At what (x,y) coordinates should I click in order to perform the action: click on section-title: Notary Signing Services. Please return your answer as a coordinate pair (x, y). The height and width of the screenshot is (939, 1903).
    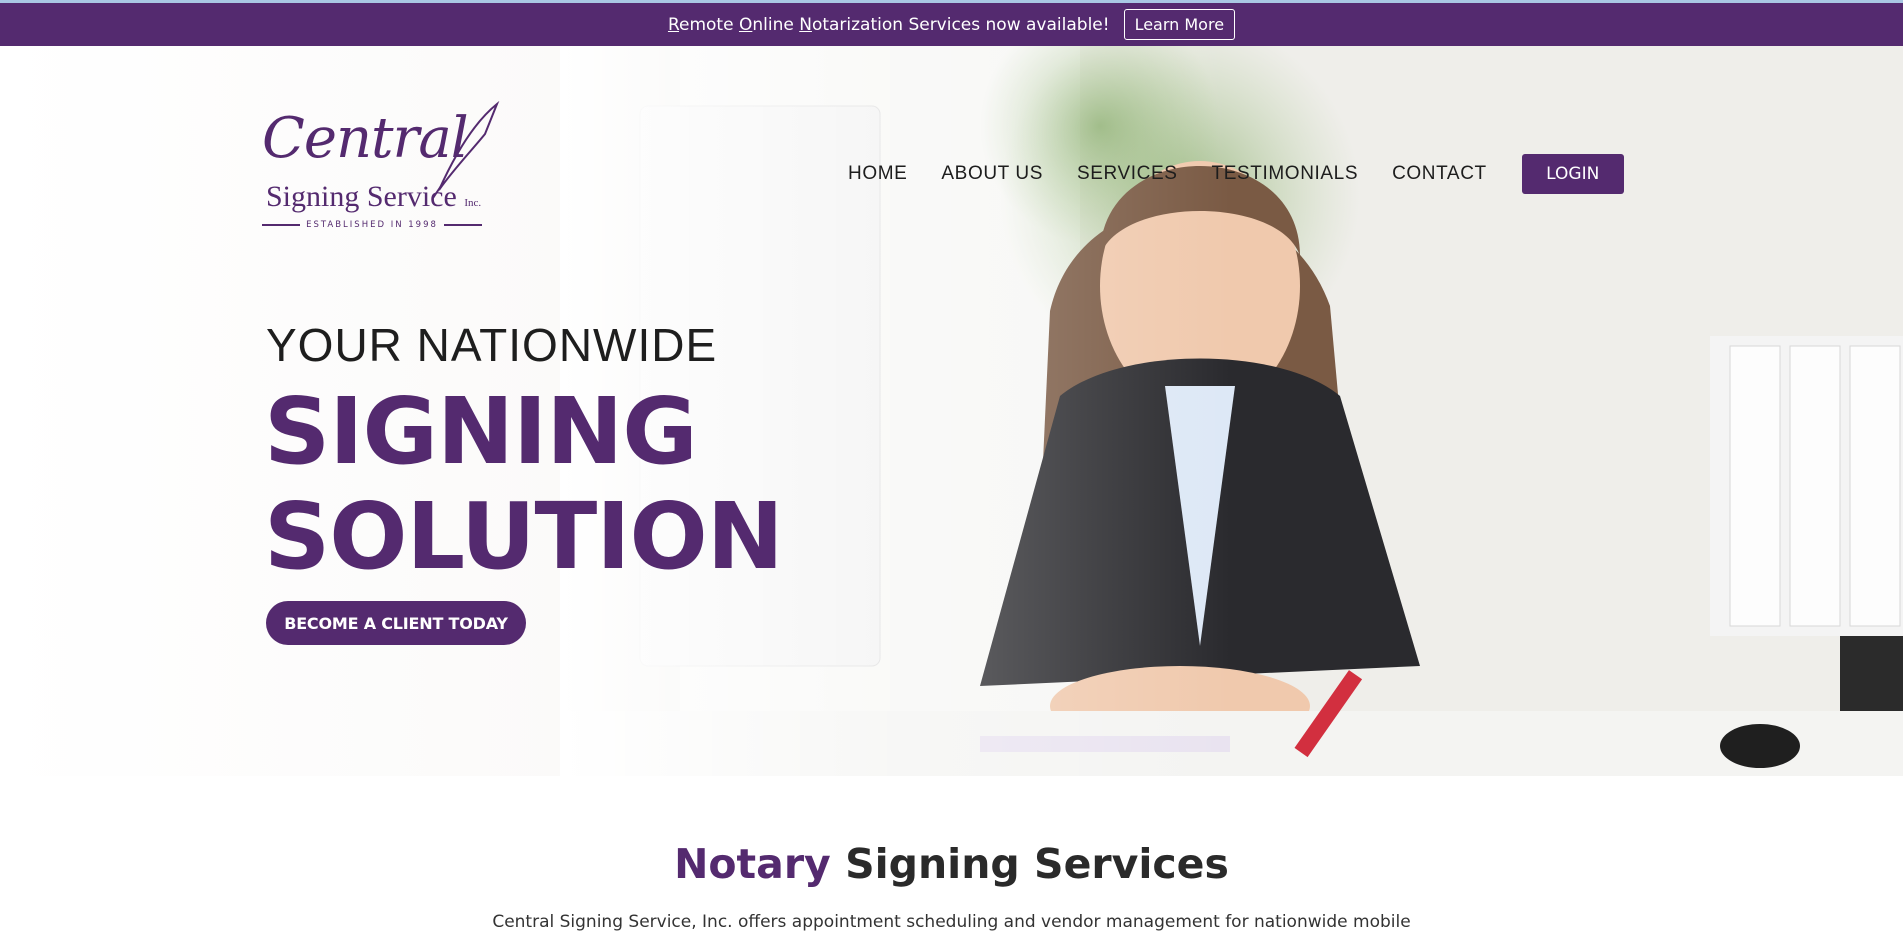
    Looking at the image, I should click on (951, 864).